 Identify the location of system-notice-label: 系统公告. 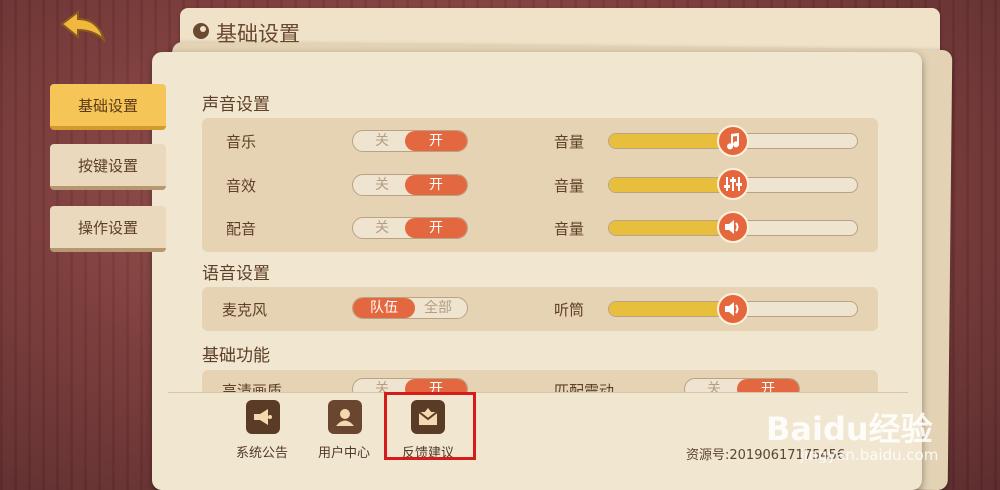
(262, 453).